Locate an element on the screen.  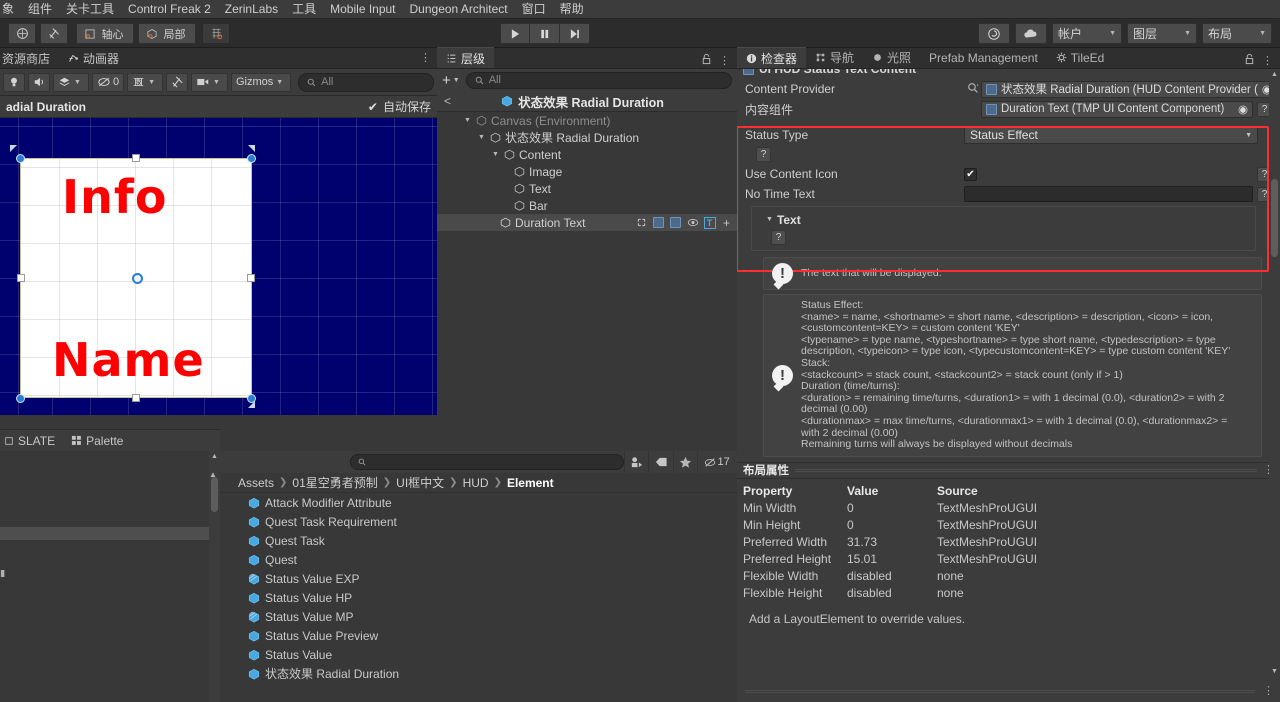
scene-search-input: All is located at coordinates (366, 82).